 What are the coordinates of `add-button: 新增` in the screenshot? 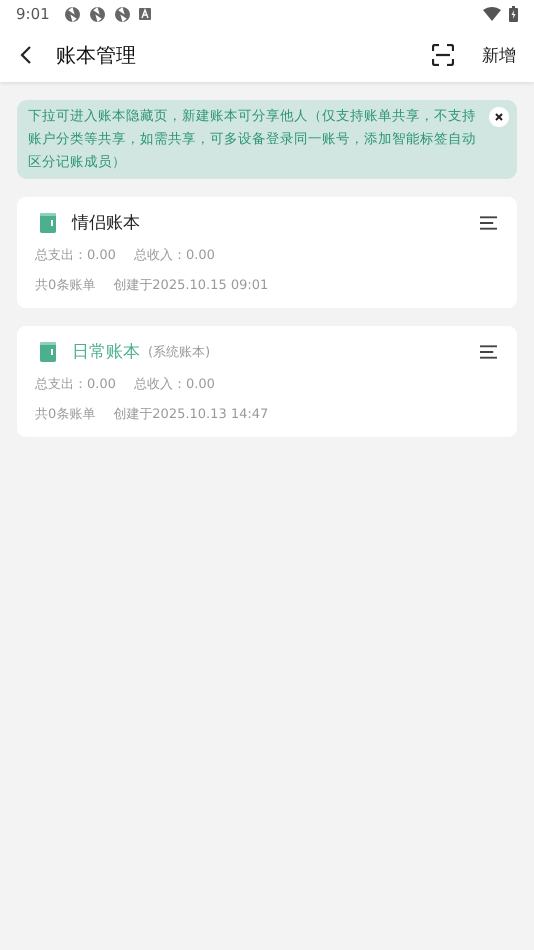 It's located at (499, 55).